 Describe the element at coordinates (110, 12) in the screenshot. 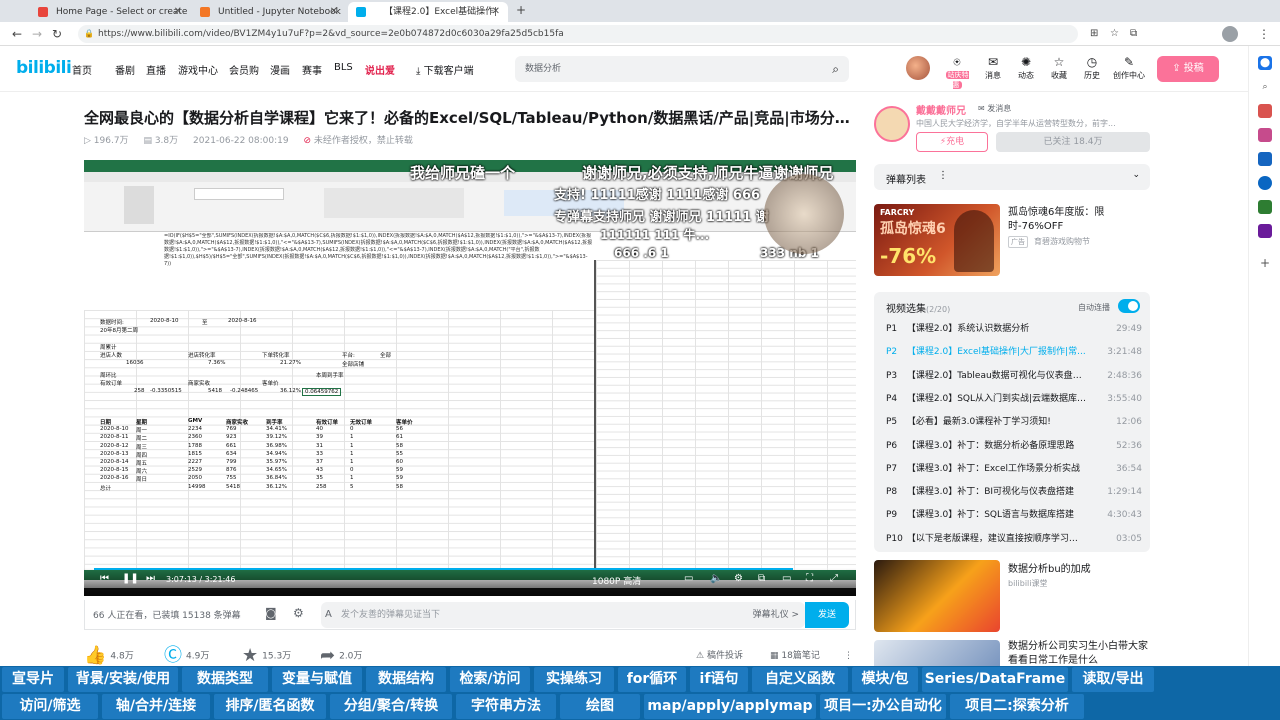

I see `browser-tab: Home Page - Select or create a n ✕` at that location.